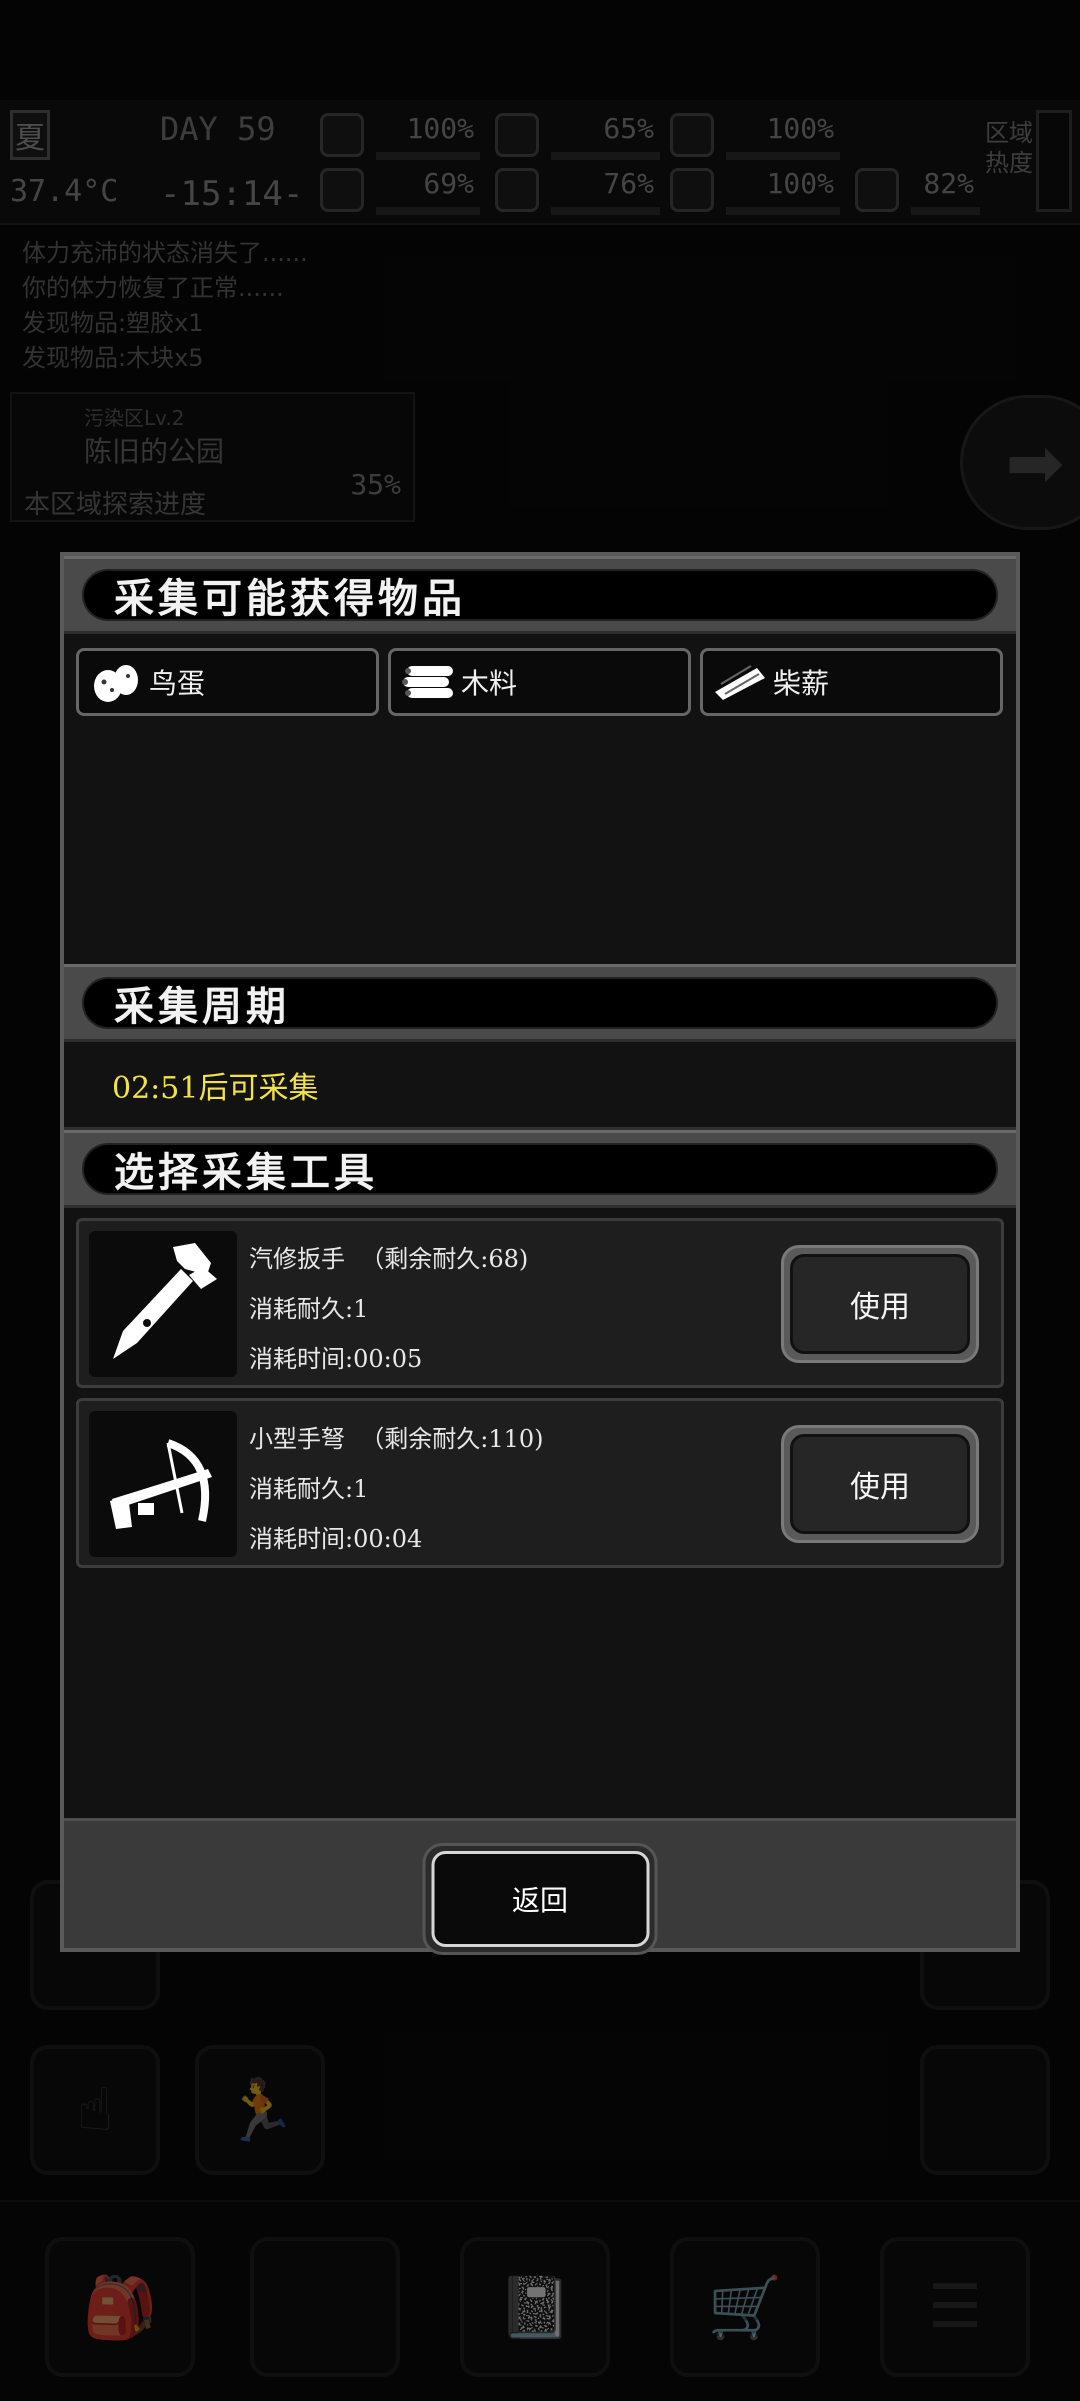  What do you see at coordinates (375, 484) in the screenshot?
I see `area-progress-pct: 35%` at bounding box center [375, 484].